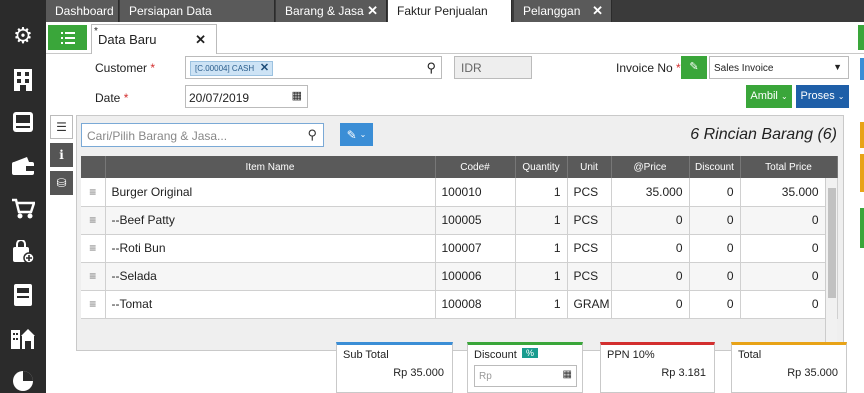 This screenshot has height=393, width=864. What do you see at coordinates (23, 252) in the screenshot?
I see `bag-add-icon` at bounding box center [23, 252].